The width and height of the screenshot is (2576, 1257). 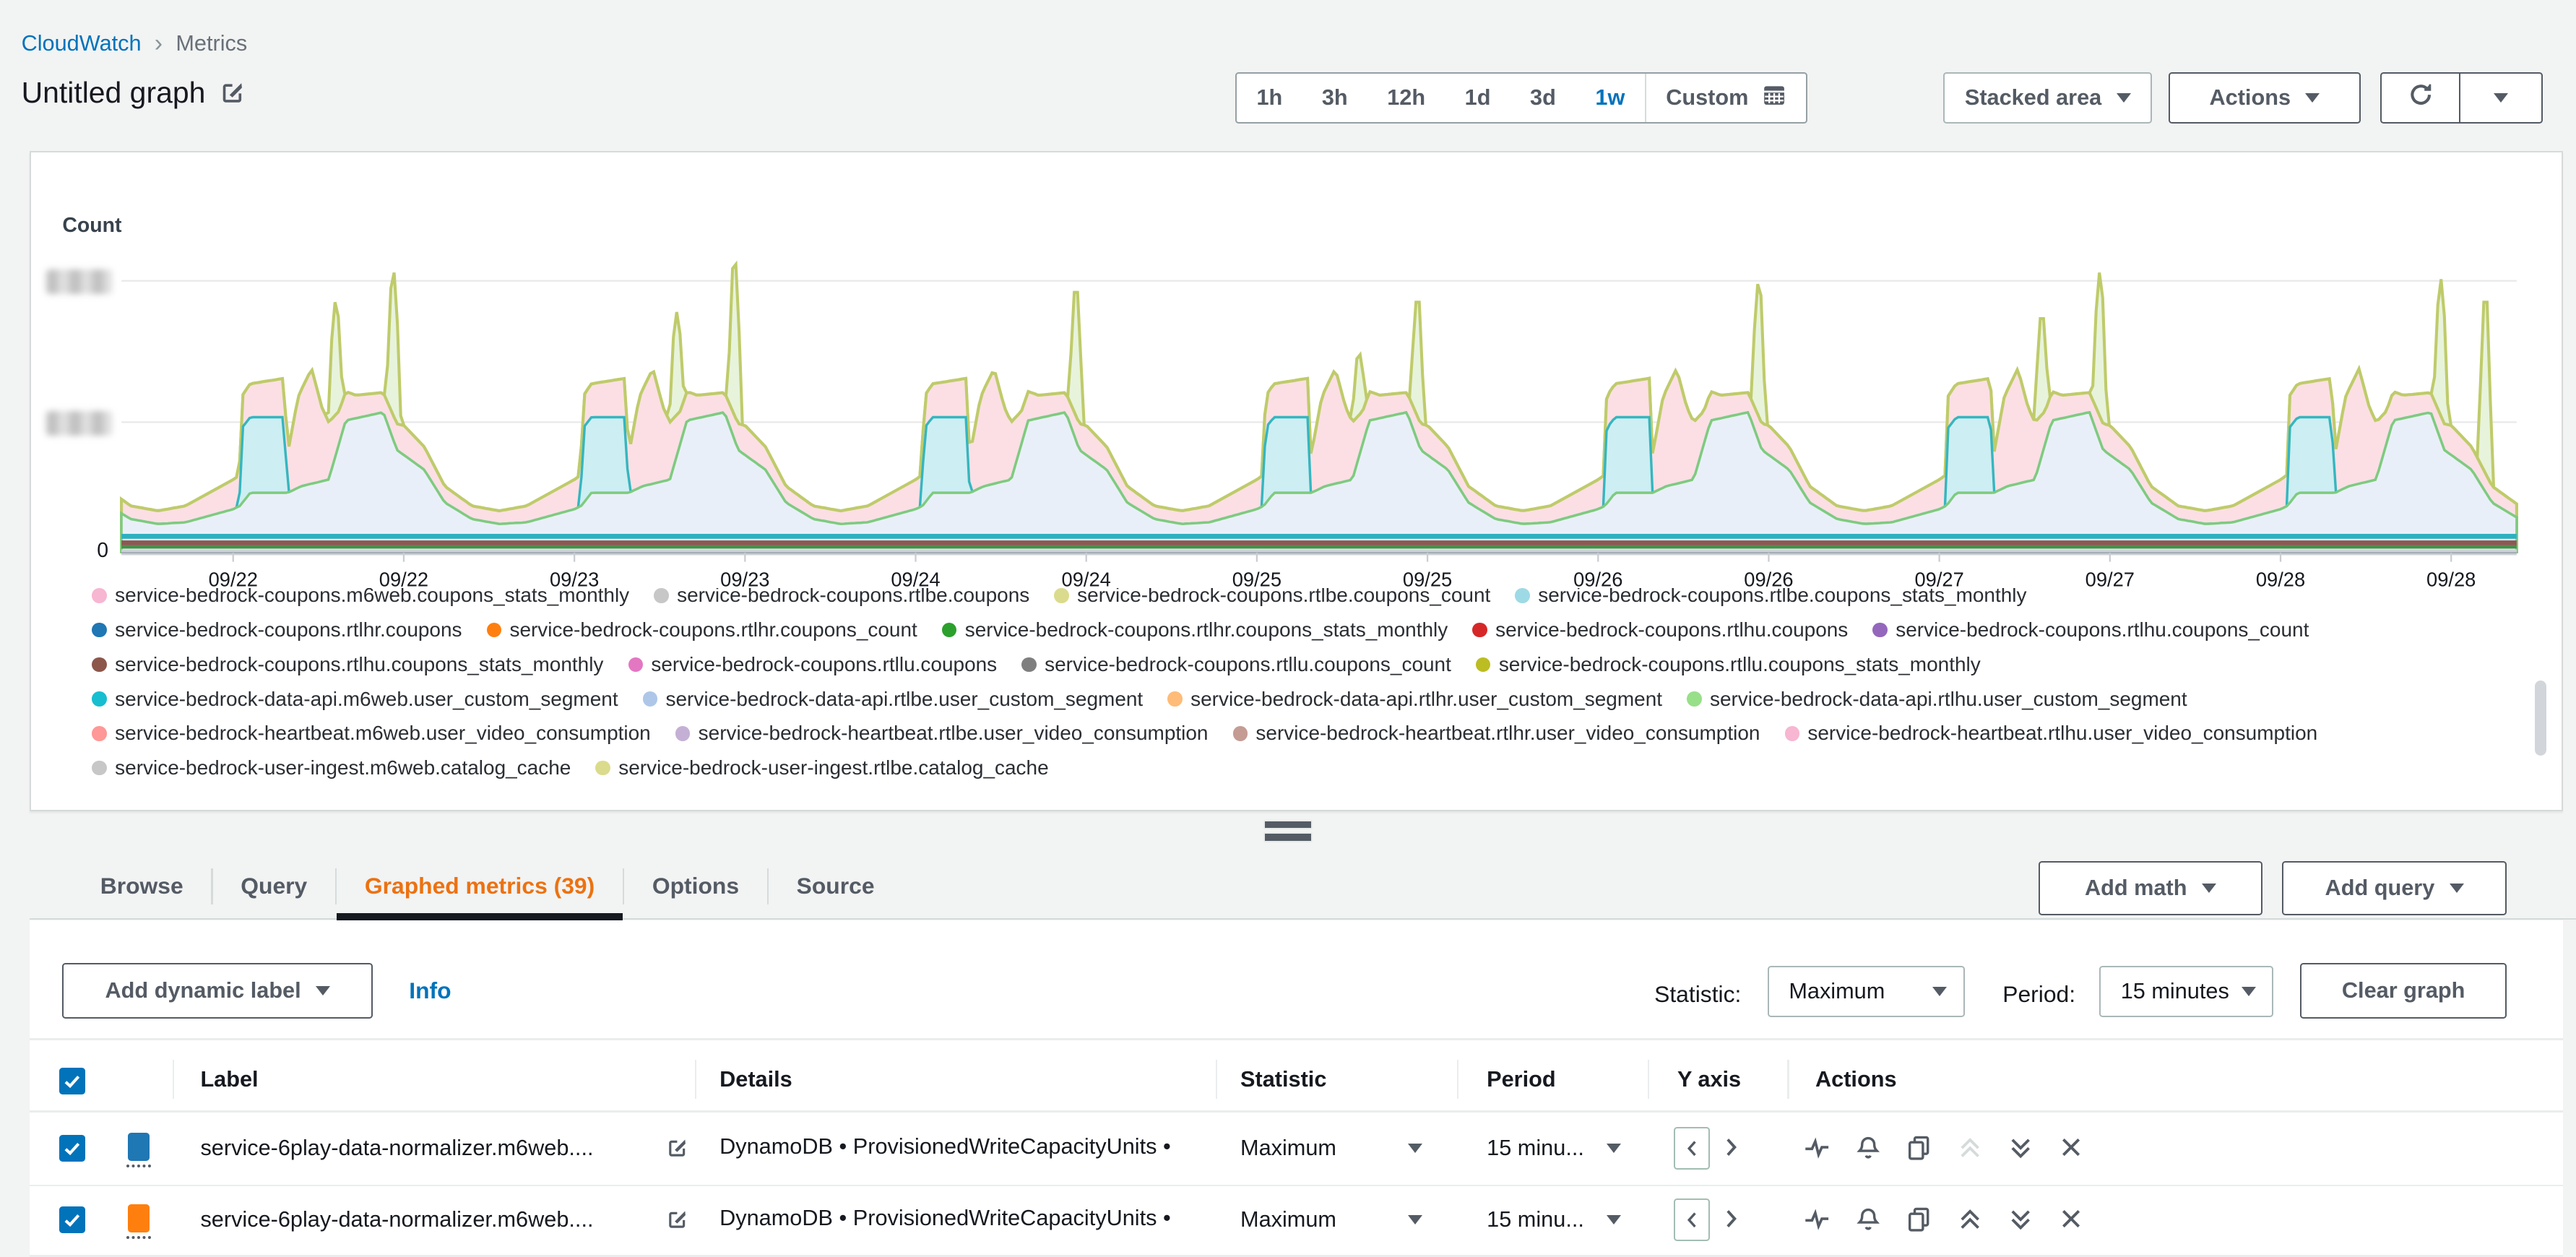 I want to click on info-link: Info, so click(x=430, y=990).